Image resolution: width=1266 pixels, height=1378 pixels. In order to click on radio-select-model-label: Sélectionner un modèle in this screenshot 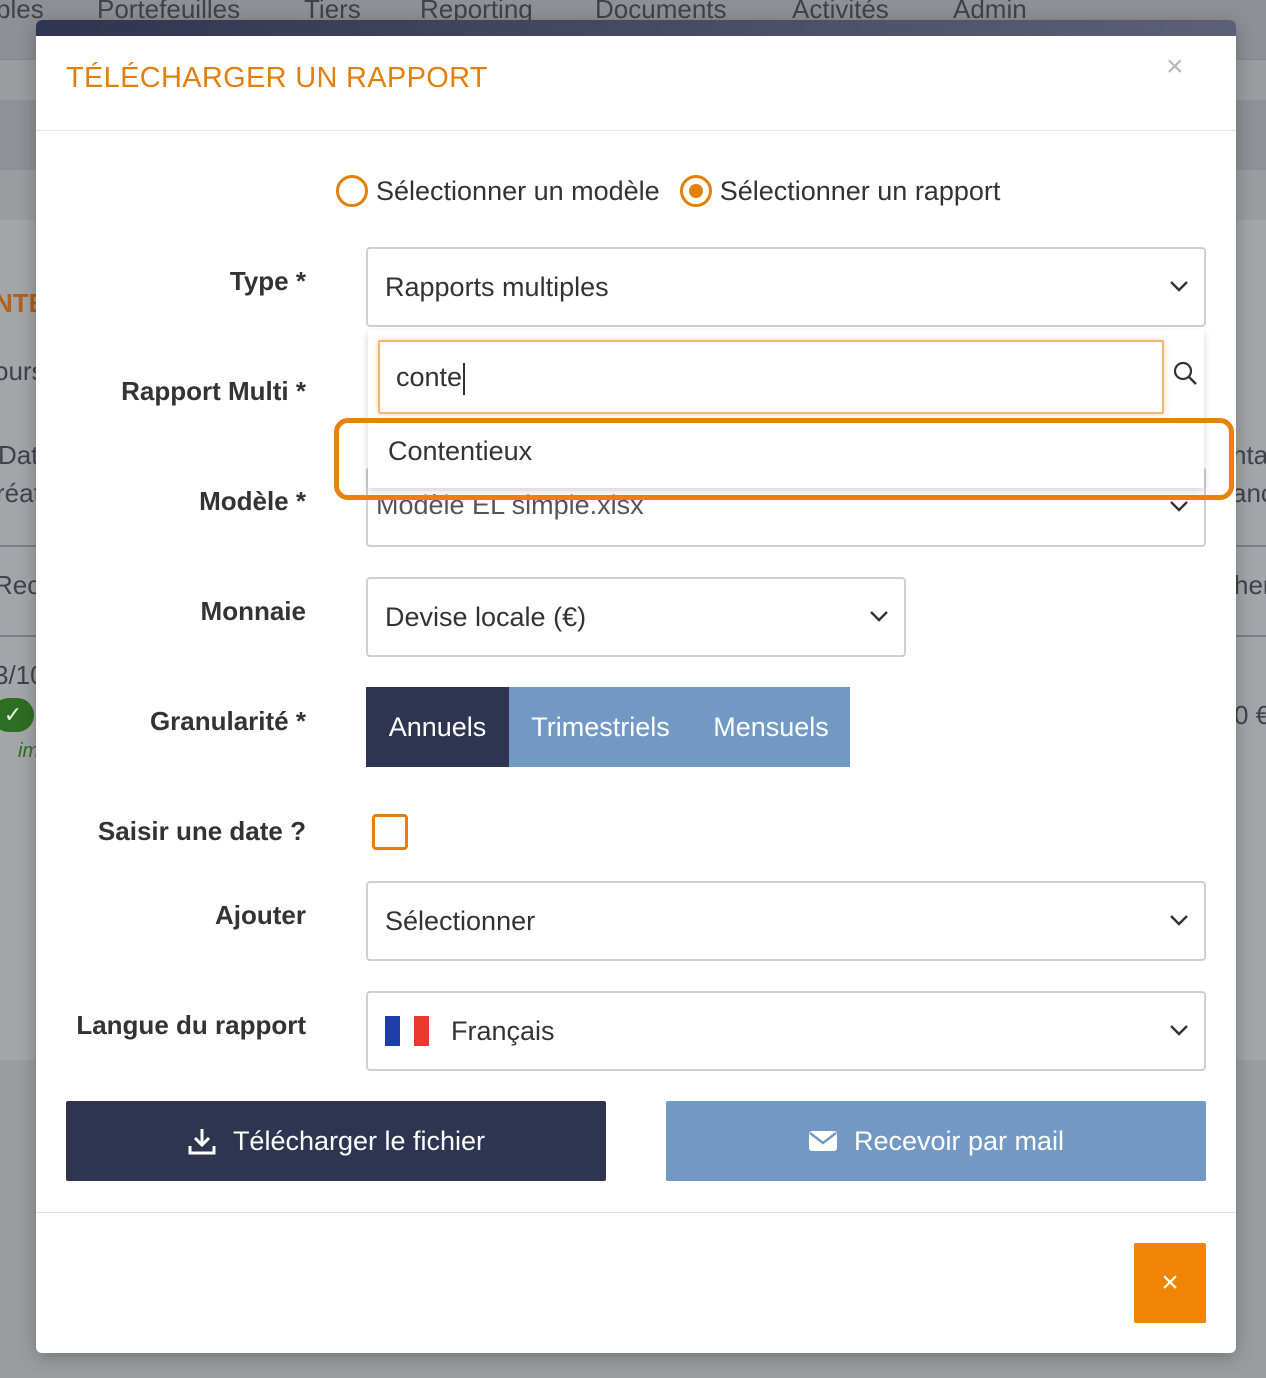, I will do `click(518, 191)`.